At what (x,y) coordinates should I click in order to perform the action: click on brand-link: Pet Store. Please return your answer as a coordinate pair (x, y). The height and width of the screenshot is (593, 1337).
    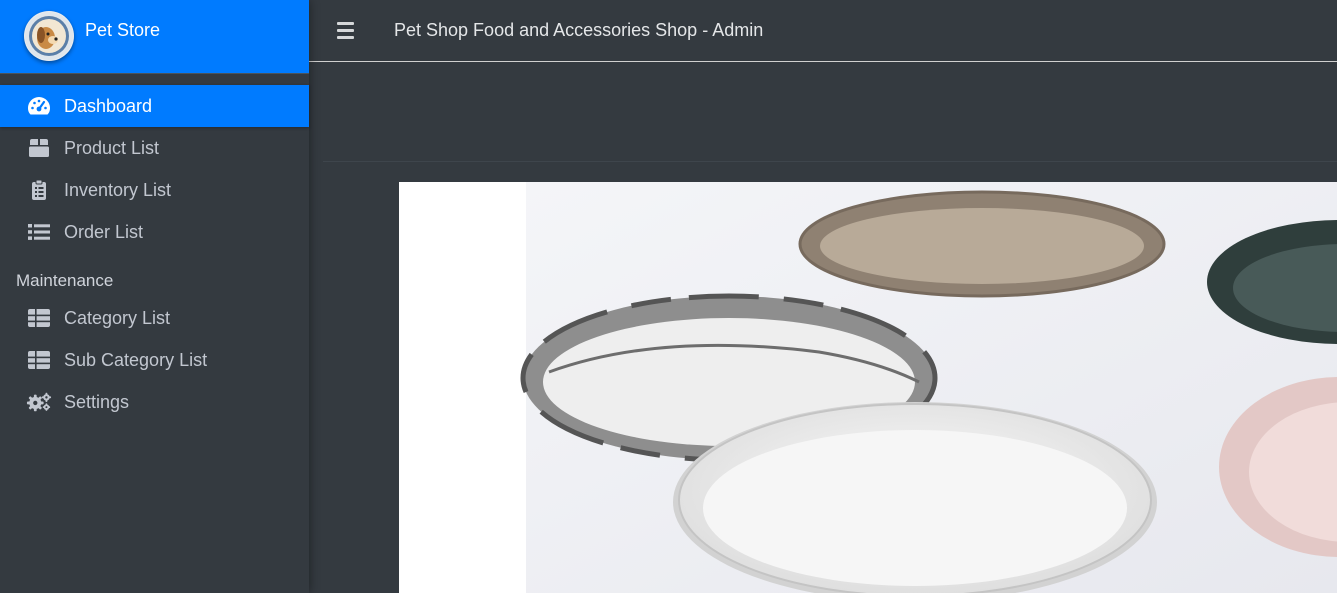
    Looking at the image, I should click on (154, 37).